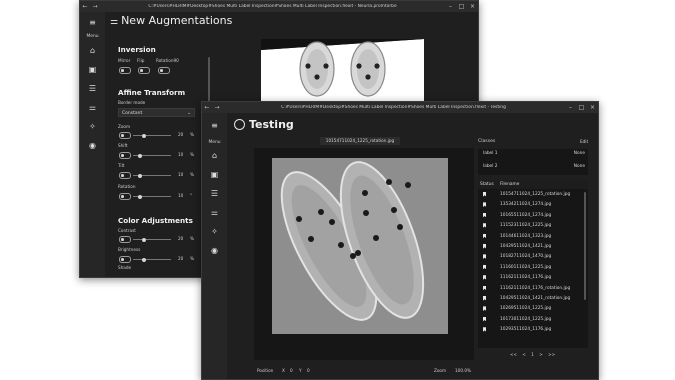 The image size is (675, 380). I want to click on brightness-slider-thumb, so click(144, 259).